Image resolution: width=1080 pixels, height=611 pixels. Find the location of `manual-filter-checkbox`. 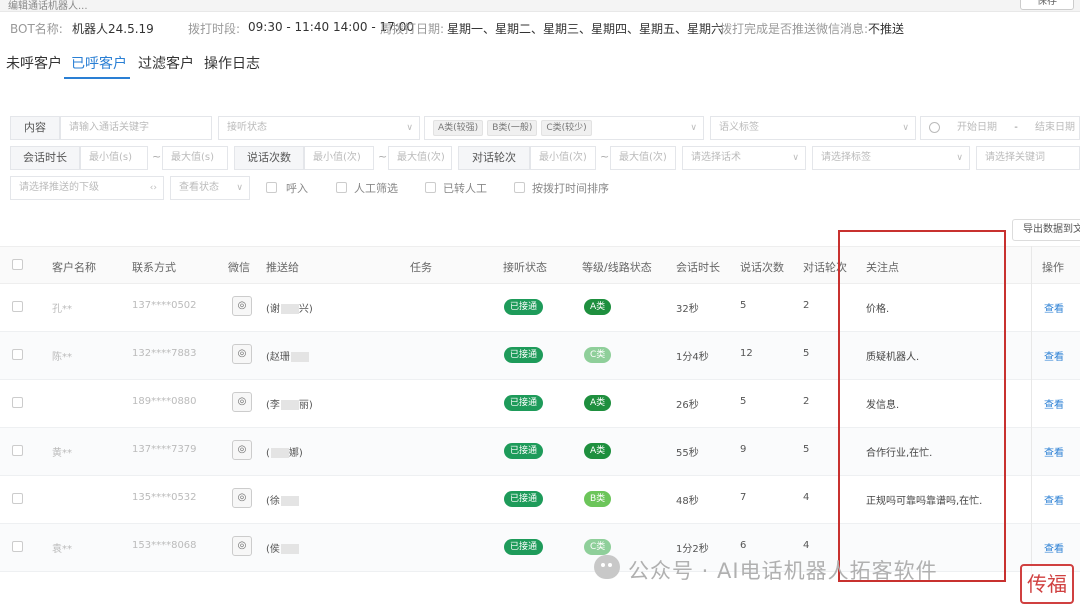

manual-filter-checkbox is located at coordinates (341, 187).